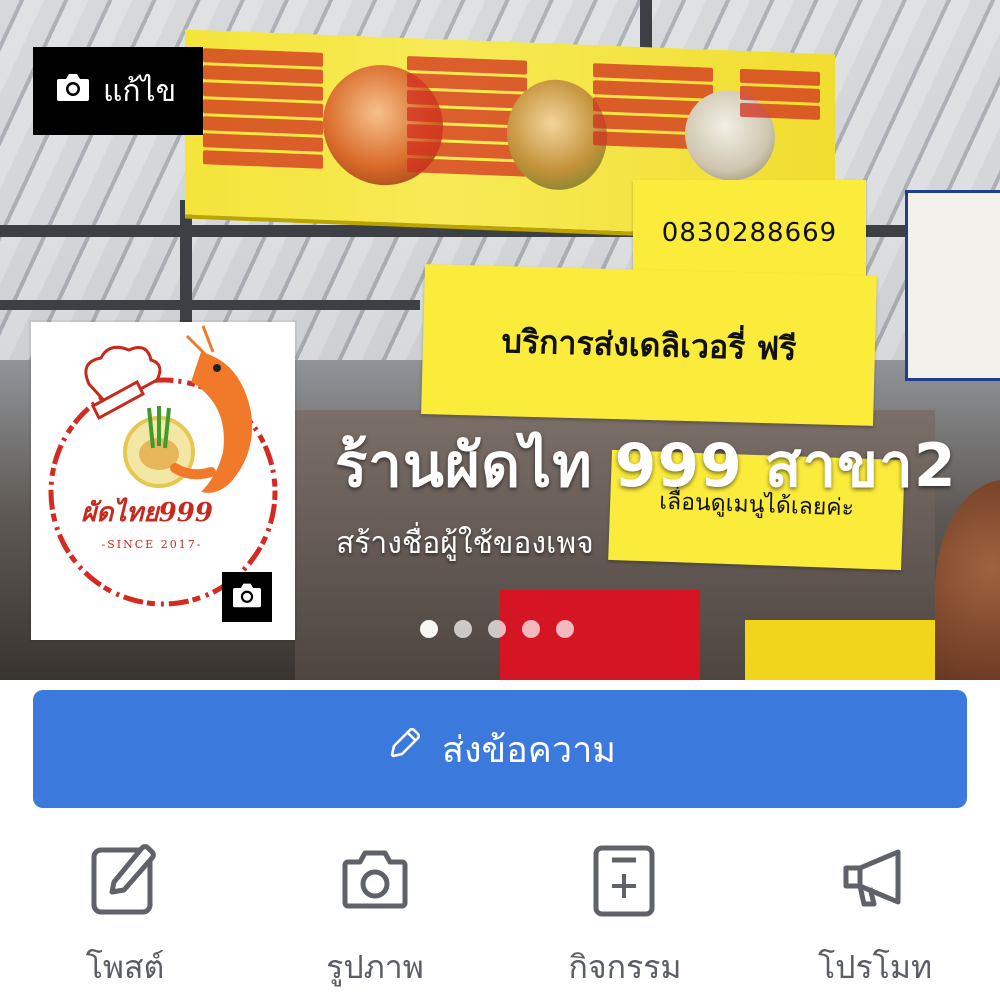 The height and width of the screenshot is (1000, 1000). What do you see at coordinates (649, 345) in the screenshot?
I see `delivery-note: บริการส่งเดลิเวอรี่ ฟรี` at bounding box center [649, 345].